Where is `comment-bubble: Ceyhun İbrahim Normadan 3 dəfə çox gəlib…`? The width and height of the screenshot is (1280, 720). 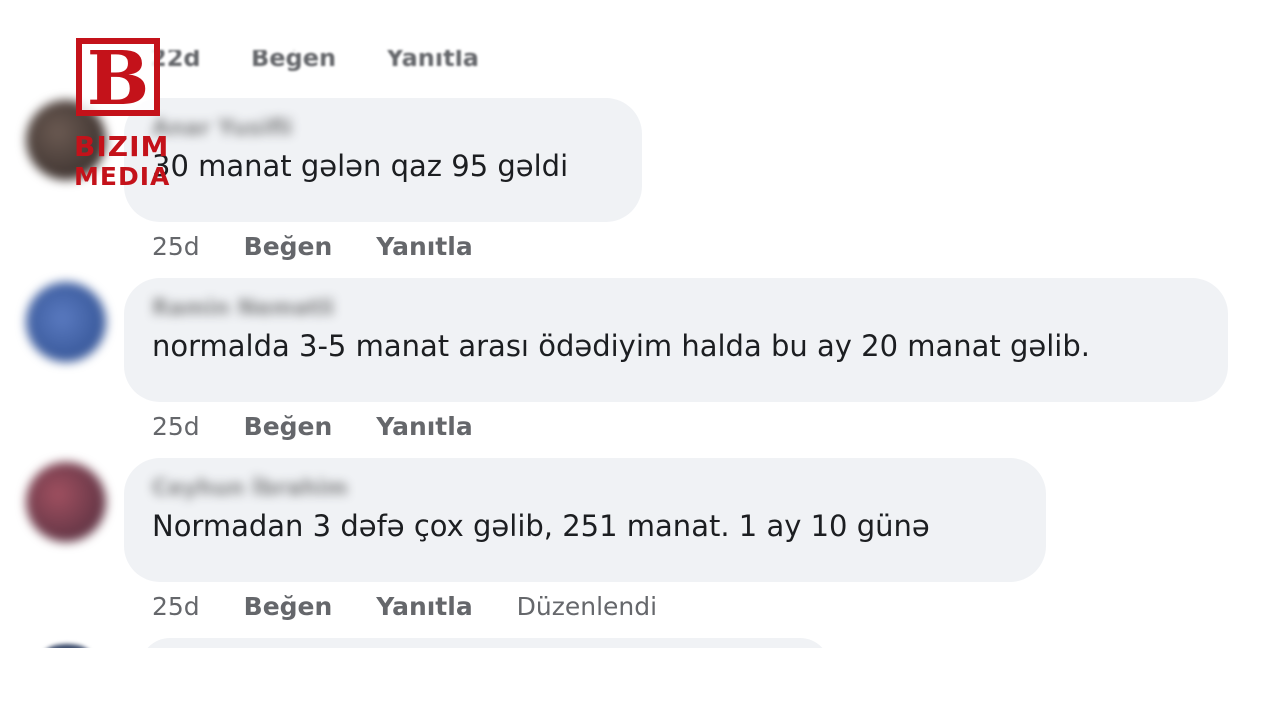
comment-bubble: Ceyhun İbrahim Normadan 3 dəfə çox gəlib… is located at coordinates (585, 520).